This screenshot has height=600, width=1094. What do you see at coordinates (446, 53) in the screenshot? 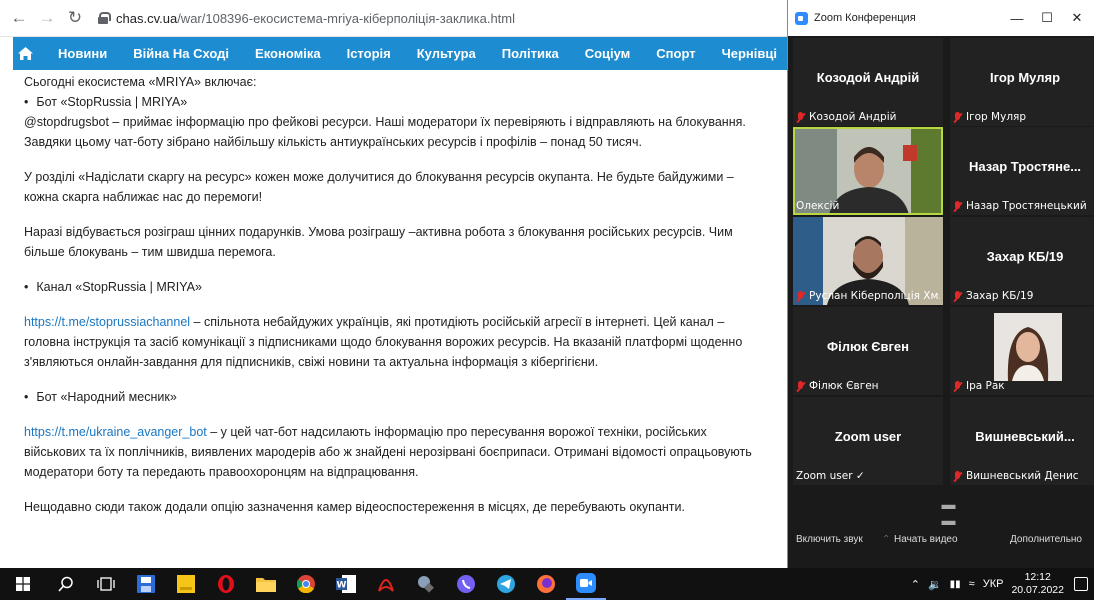
I see `nav-item-culture: Культура` at bounding box center [446, 53].